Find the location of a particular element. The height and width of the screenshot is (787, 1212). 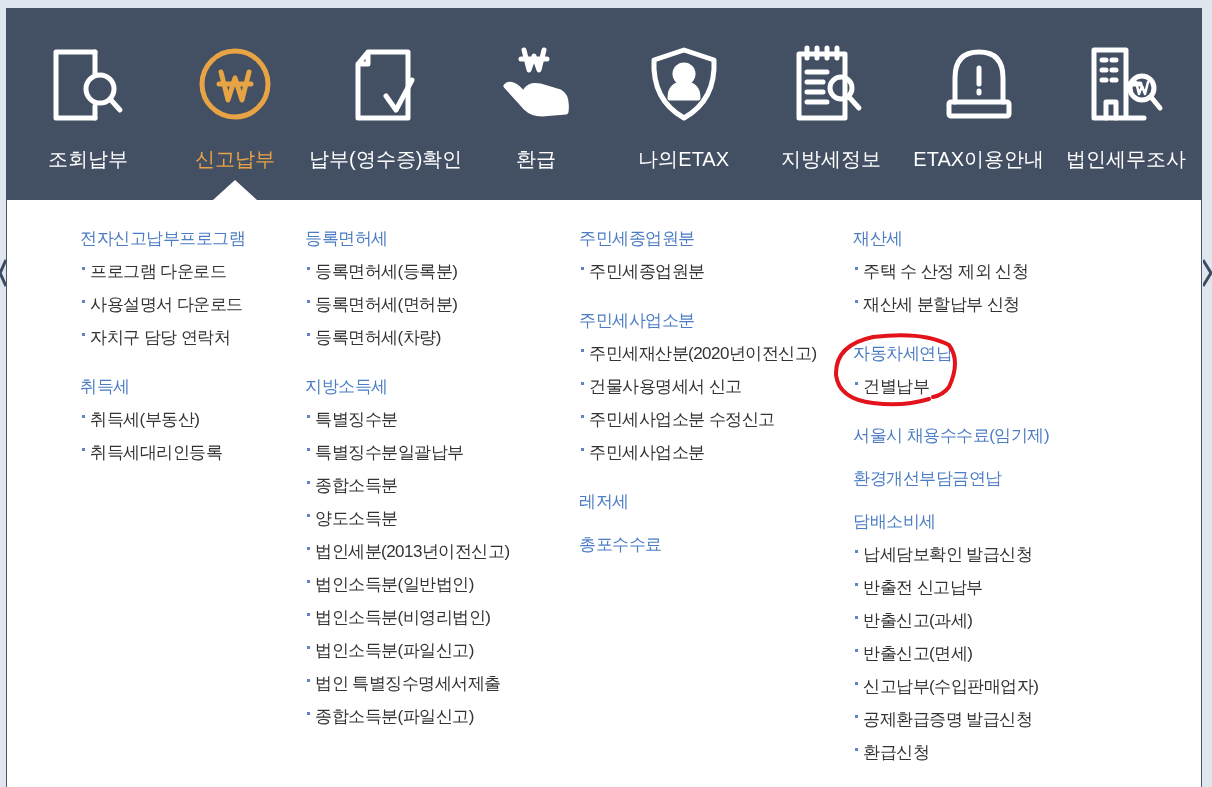

nav-tab: 나의ETAX is located at coordinates (684, 159).